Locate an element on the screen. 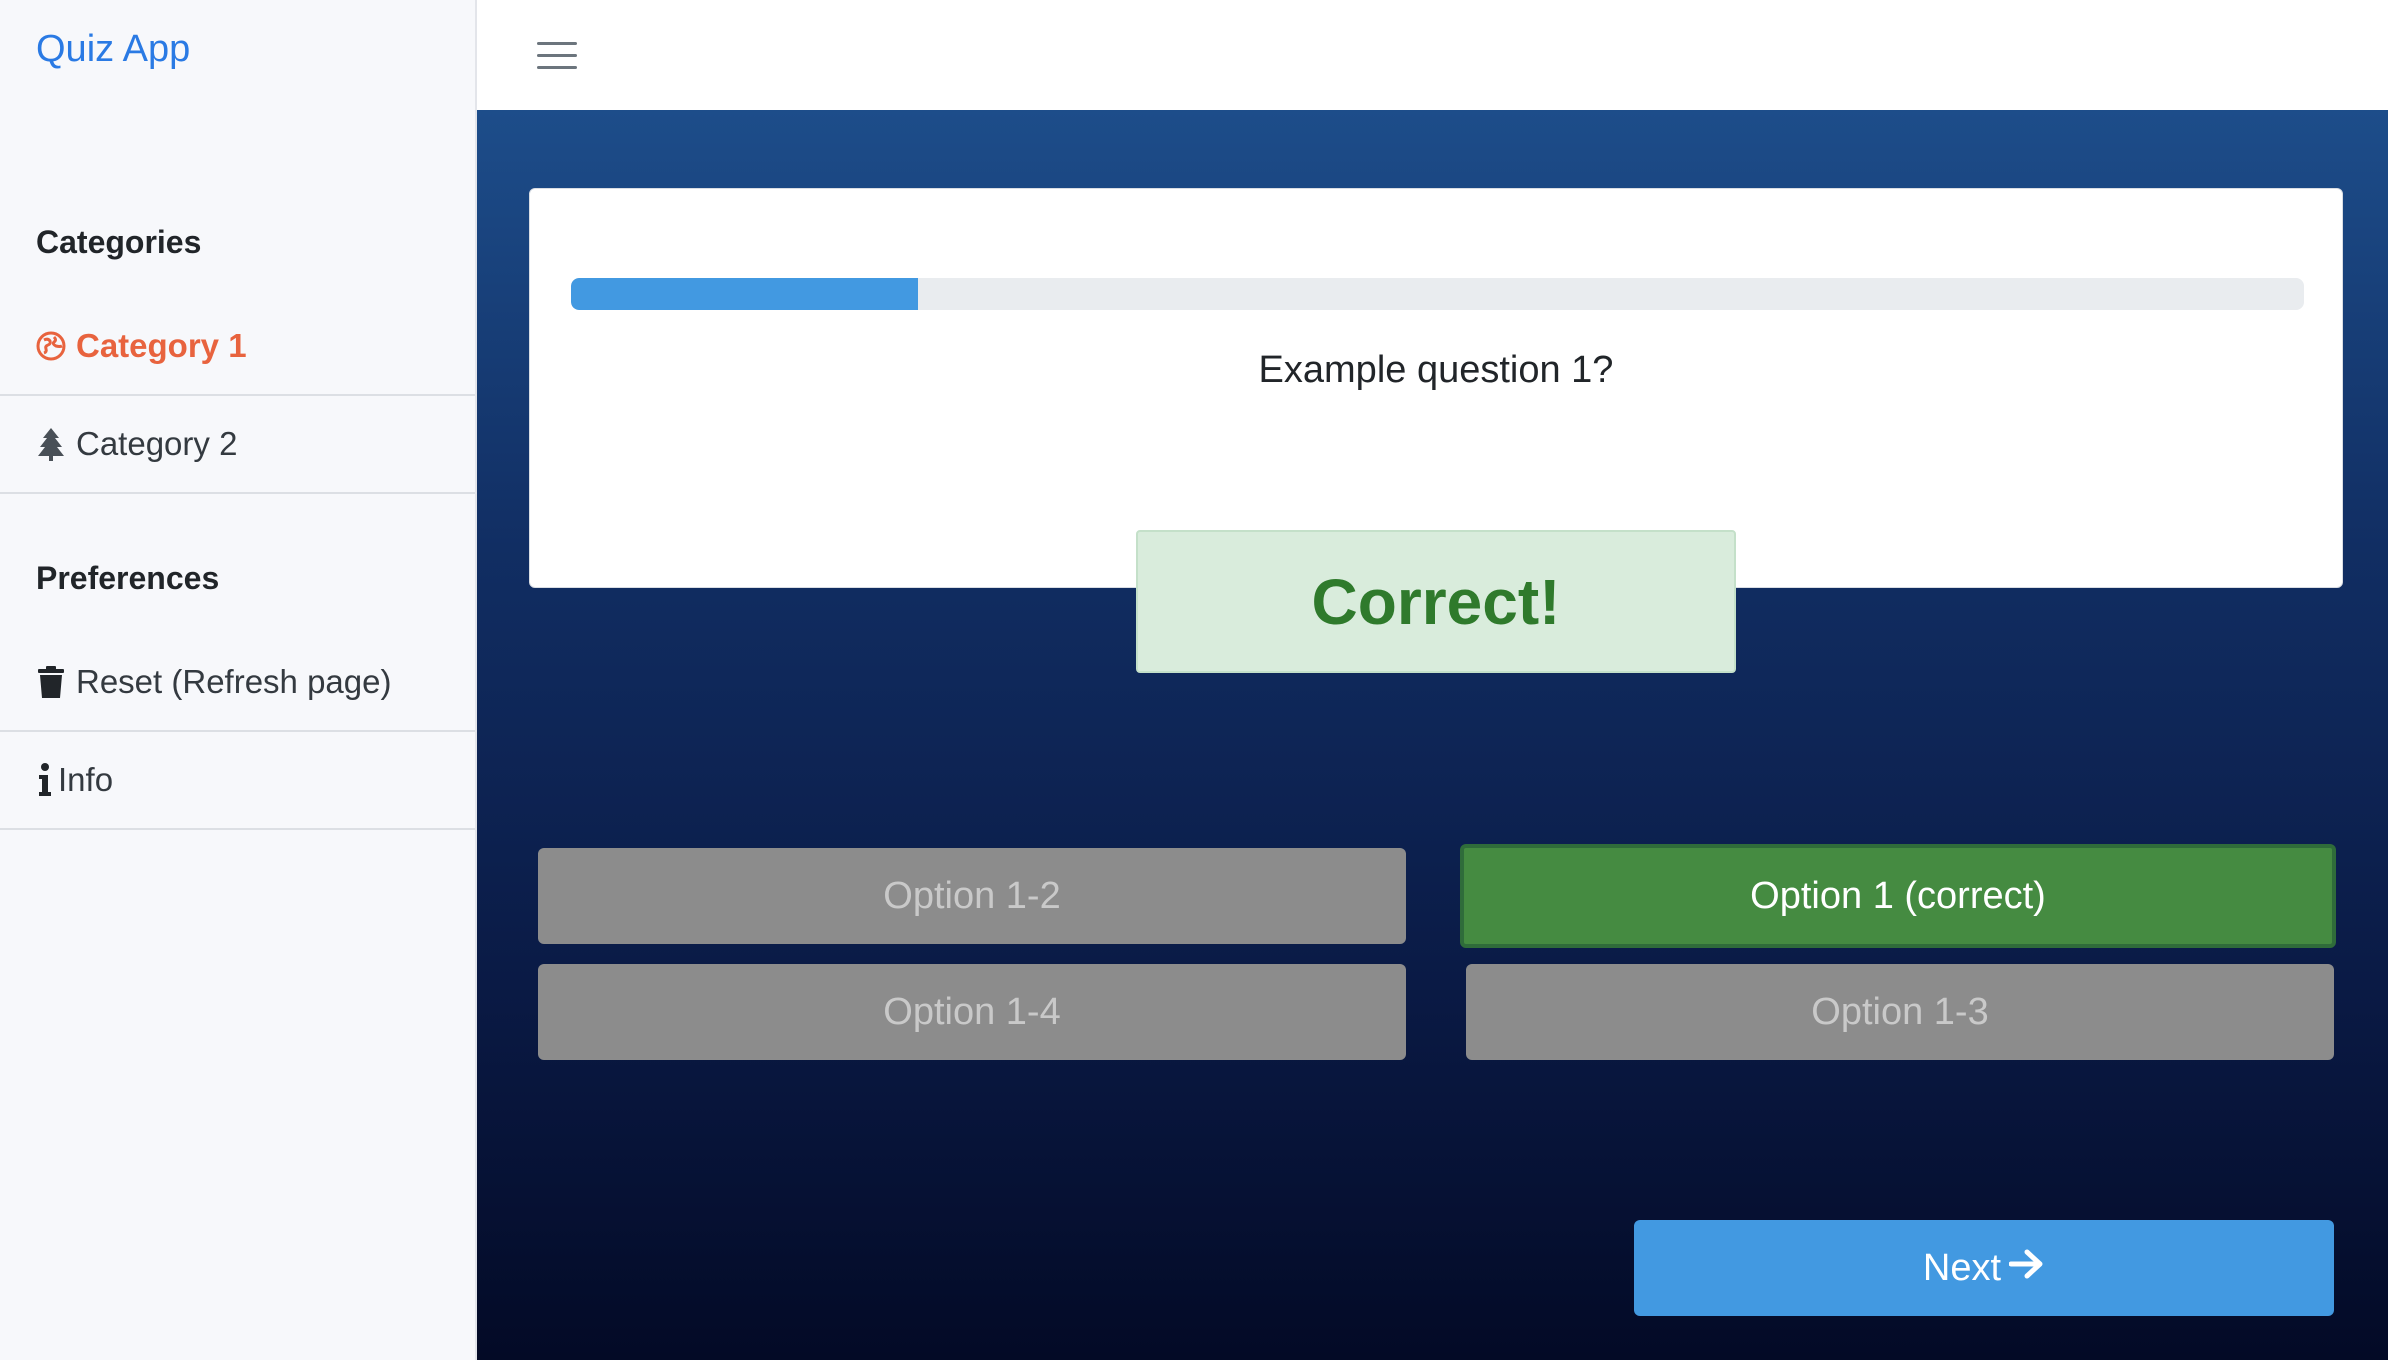  sidebar-item-label: Reset (Refresh page) is located at coordinates (234, 681).